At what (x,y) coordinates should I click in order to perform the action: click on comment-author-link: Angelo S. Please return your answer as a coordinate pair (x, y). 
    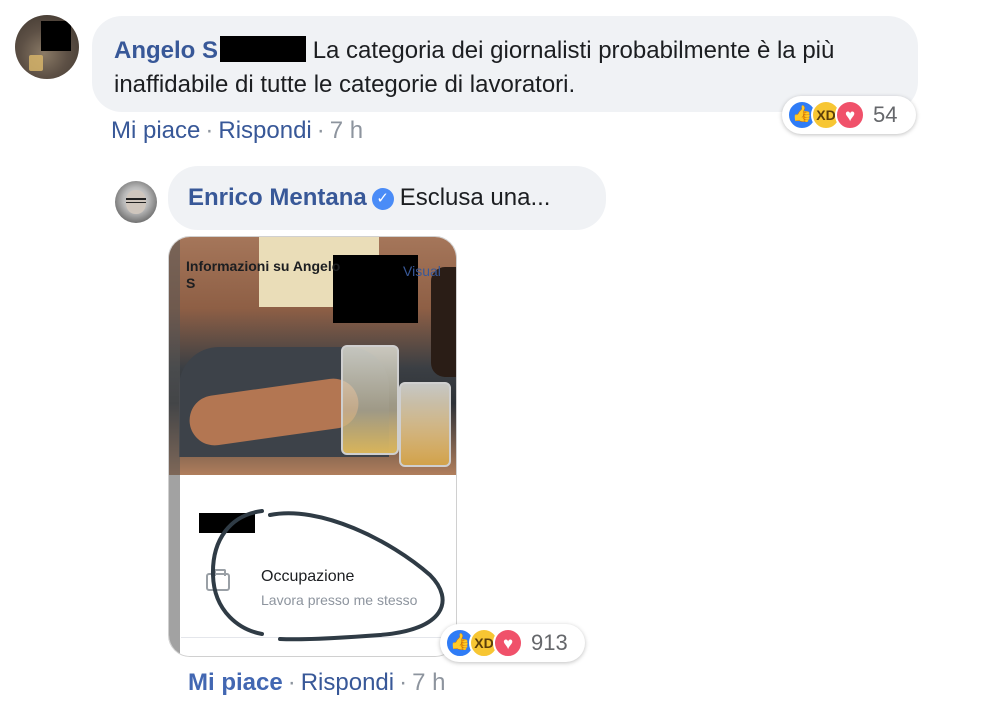
    Looking at the image, I should click on (166, 50).